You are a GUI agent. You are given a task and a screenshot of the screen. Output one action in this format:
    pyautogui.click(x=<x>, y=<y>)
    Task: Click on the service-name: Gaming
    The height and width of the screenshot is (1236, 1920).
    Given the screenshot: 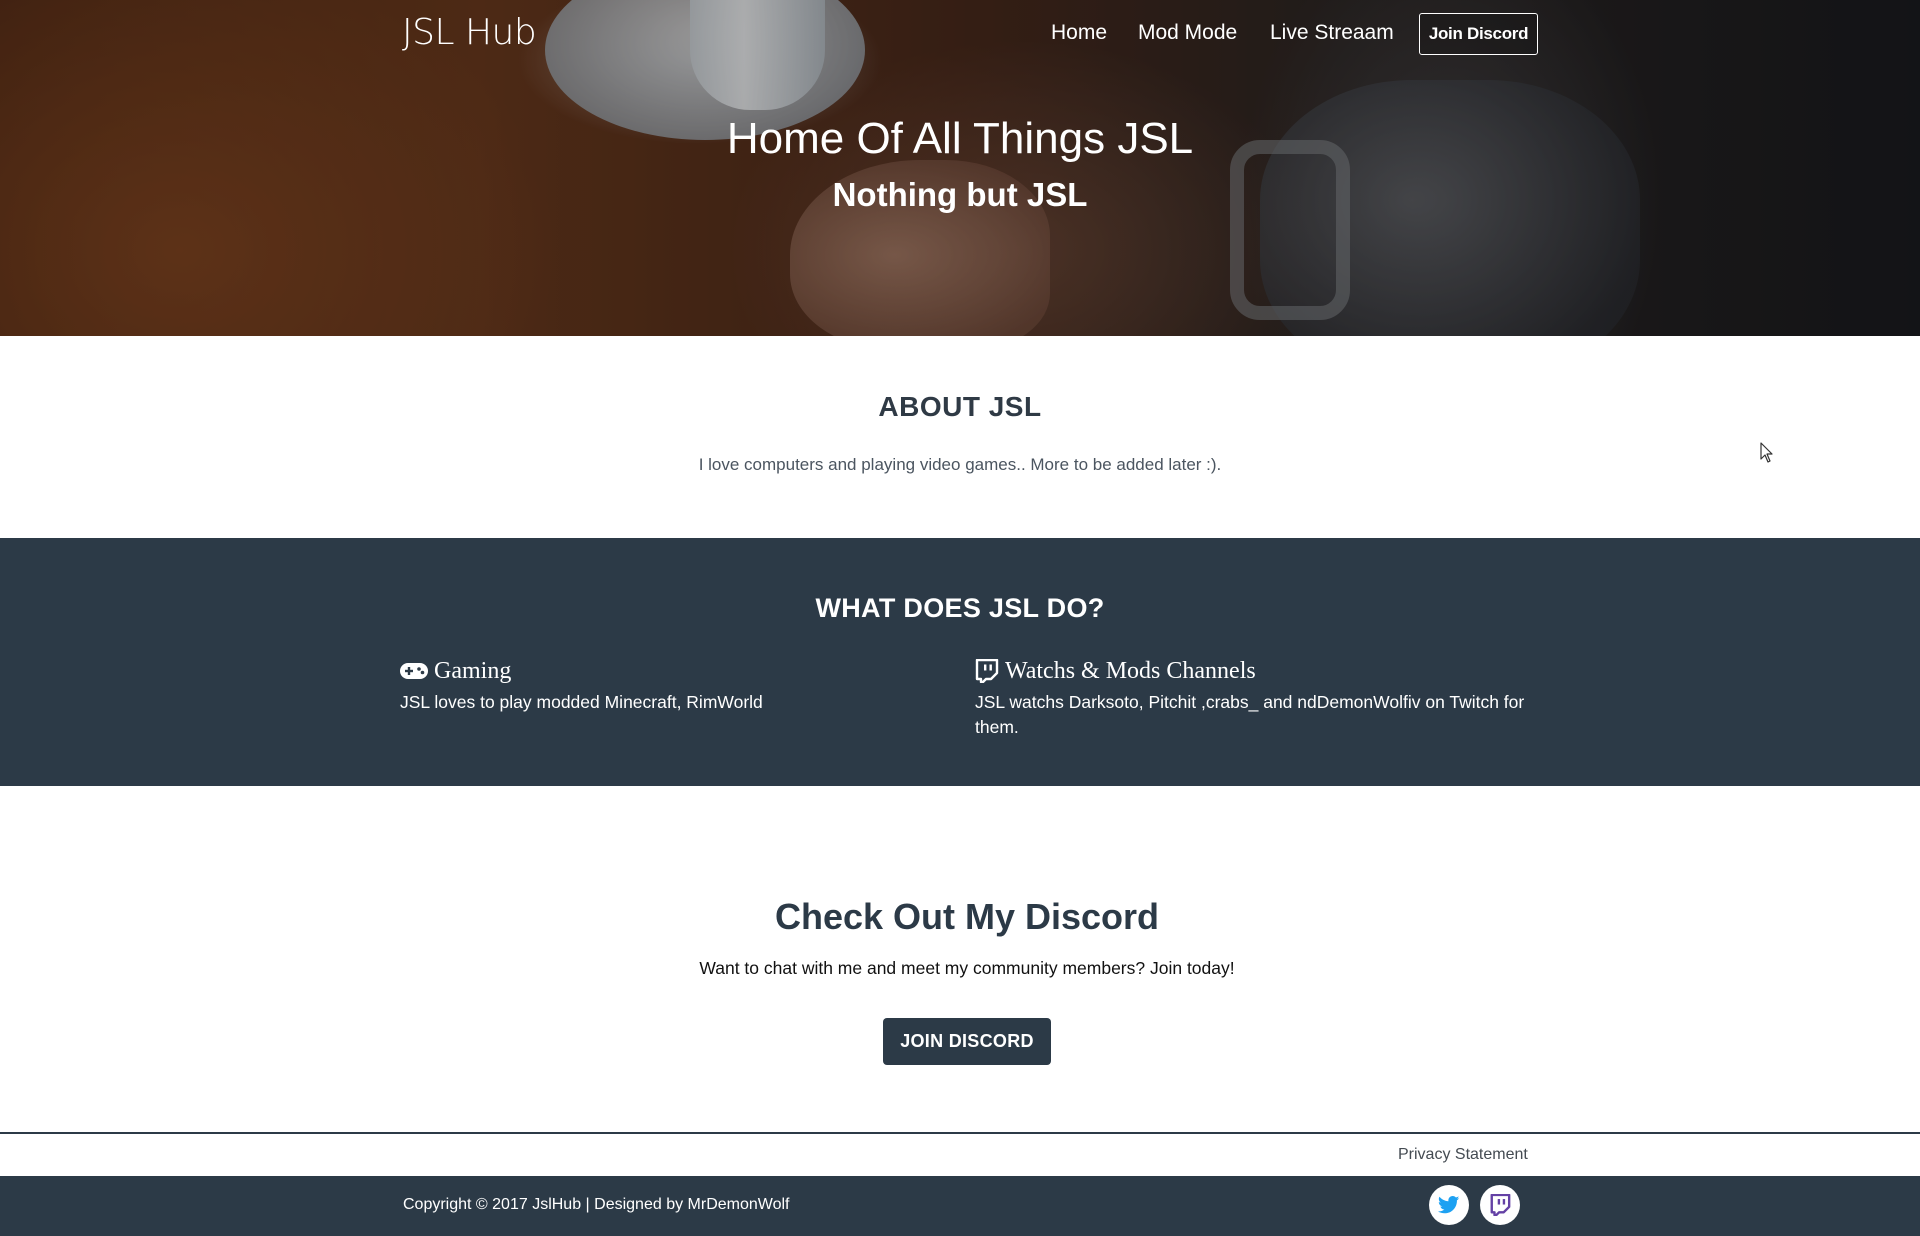 What is the action you would take?
    pyautogui.click(x=473, y=670)
    